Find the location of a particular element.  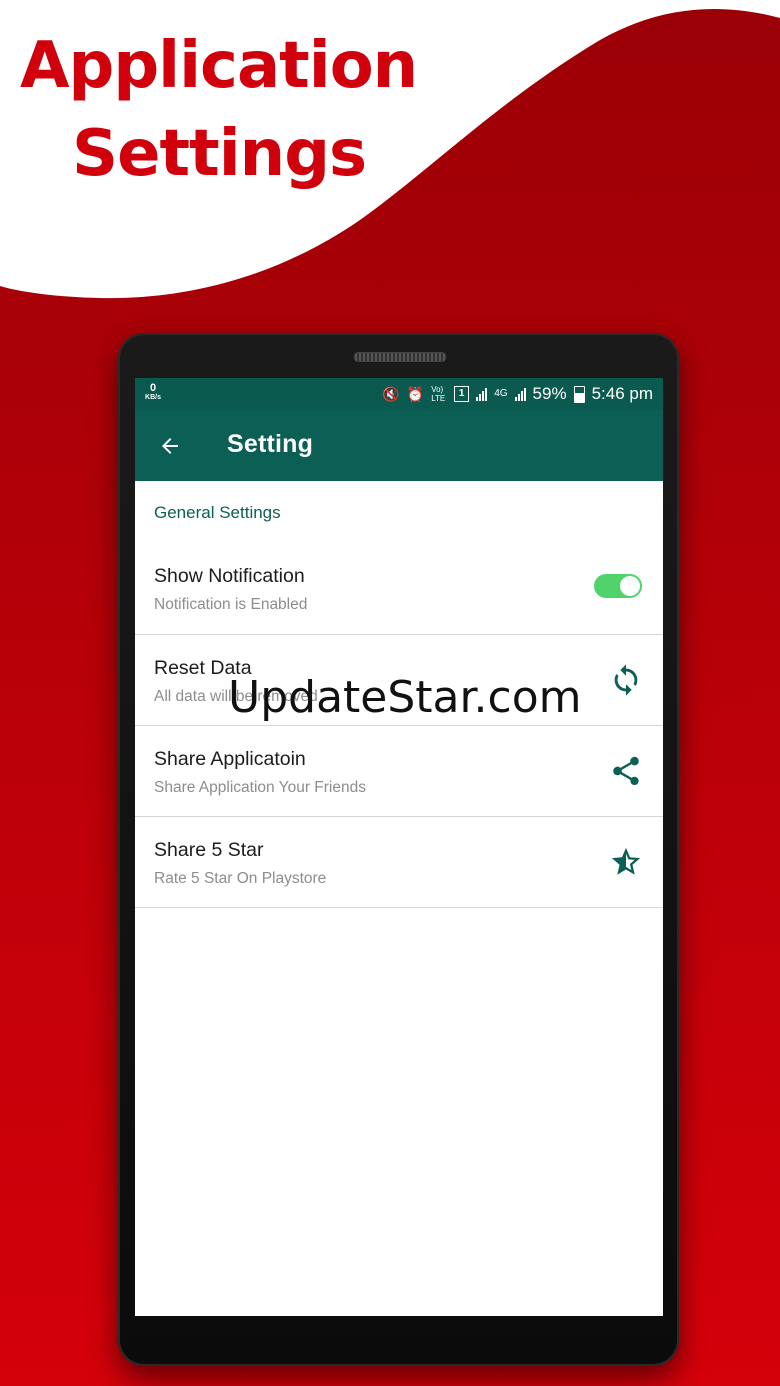

setting-subtitle: Notification is Enabled is located at coordinates (231, 604).